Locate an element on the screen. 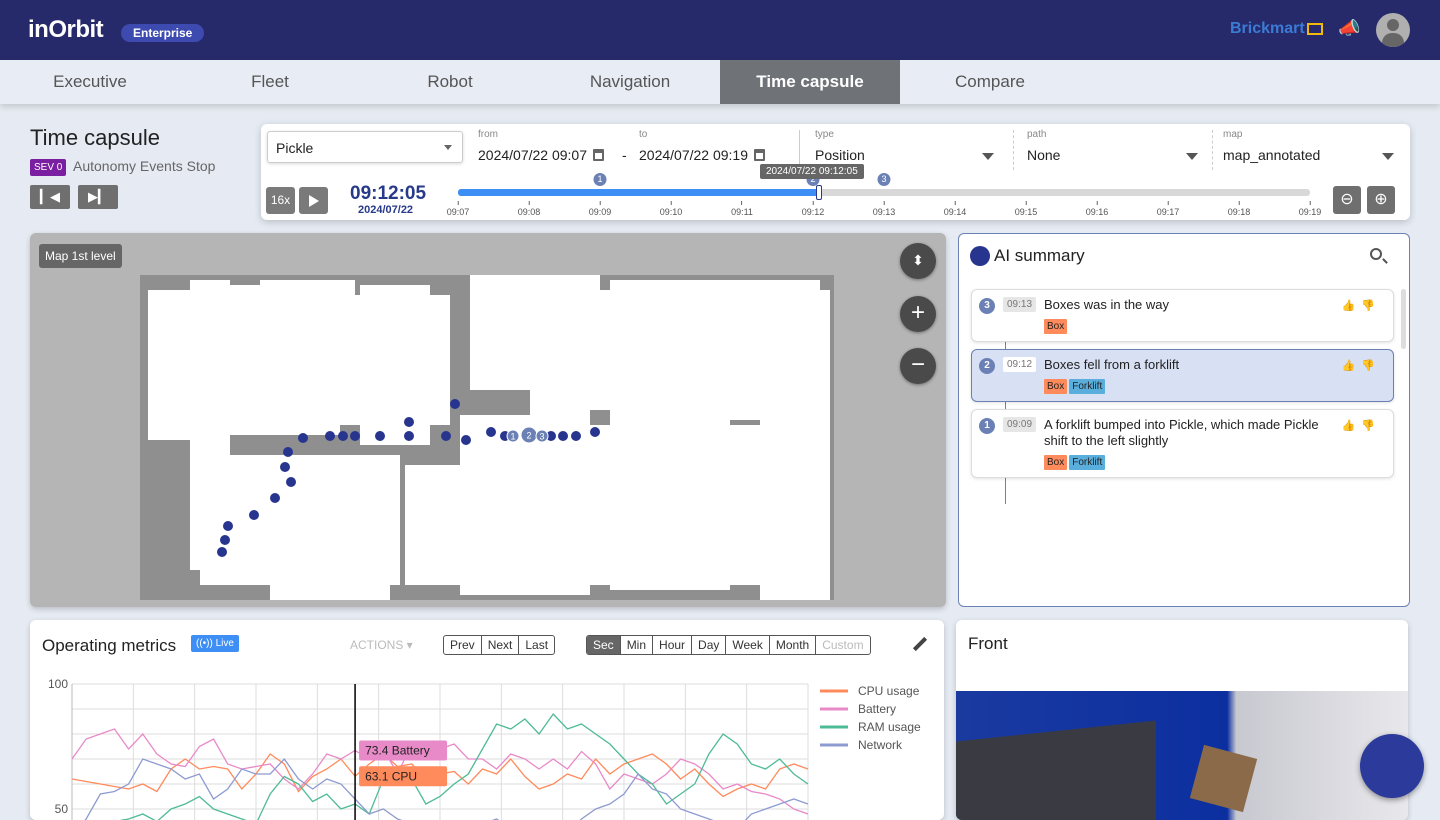 The width and height of the screenshot is (1440, 820). user-avatar is located at coordinates (1393, 30).